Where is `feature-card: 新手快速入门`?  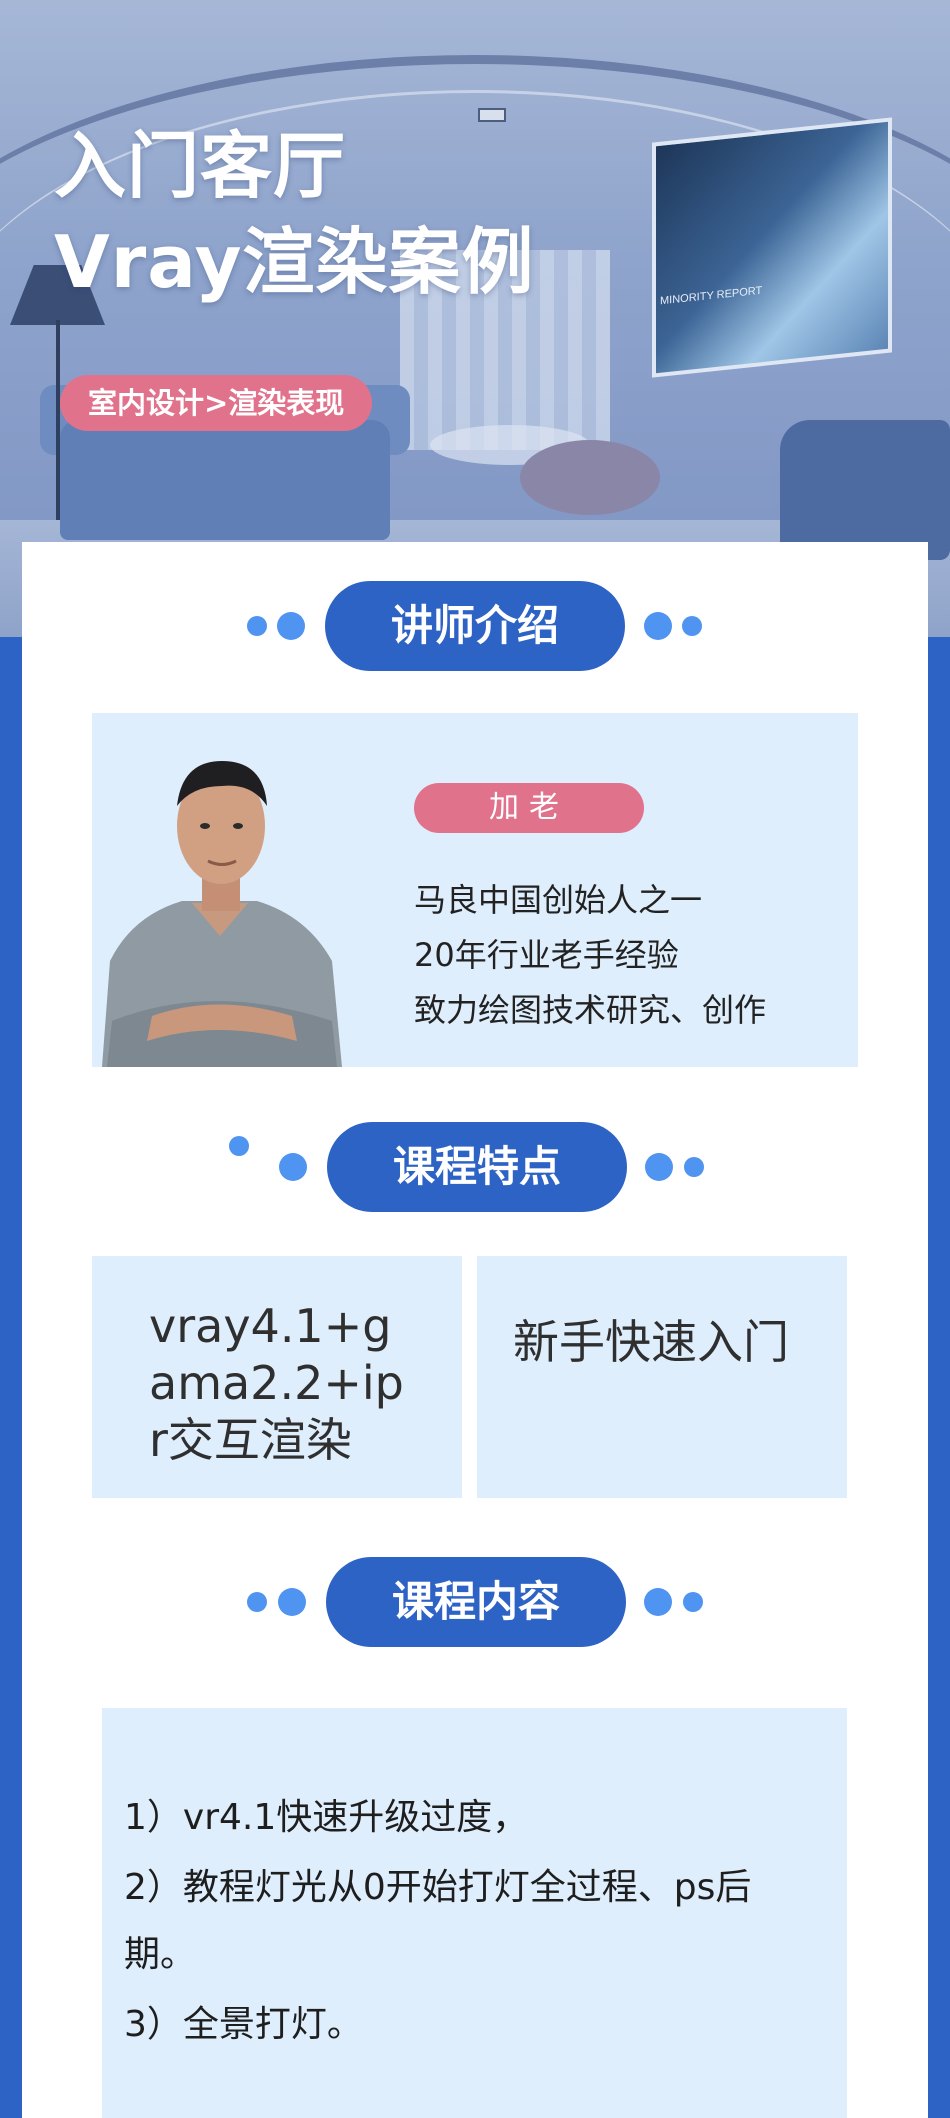 feature-card: 新手快速入门 is located at coordinates (662, 1377).